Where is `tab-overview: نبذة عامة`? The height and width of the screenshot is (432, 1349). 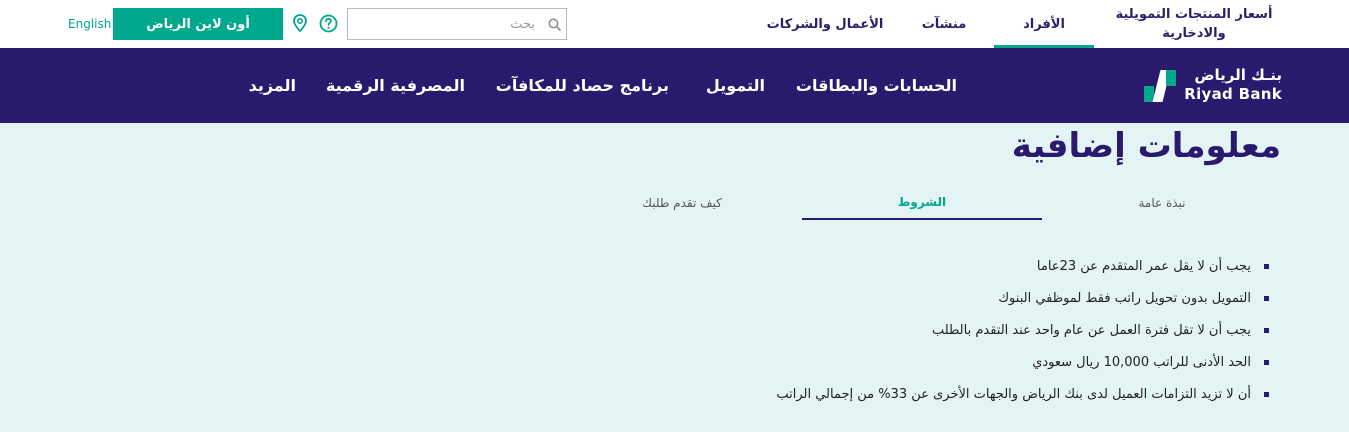
tab-overview: نبذة عامة is located at coordinates (1162, 203).